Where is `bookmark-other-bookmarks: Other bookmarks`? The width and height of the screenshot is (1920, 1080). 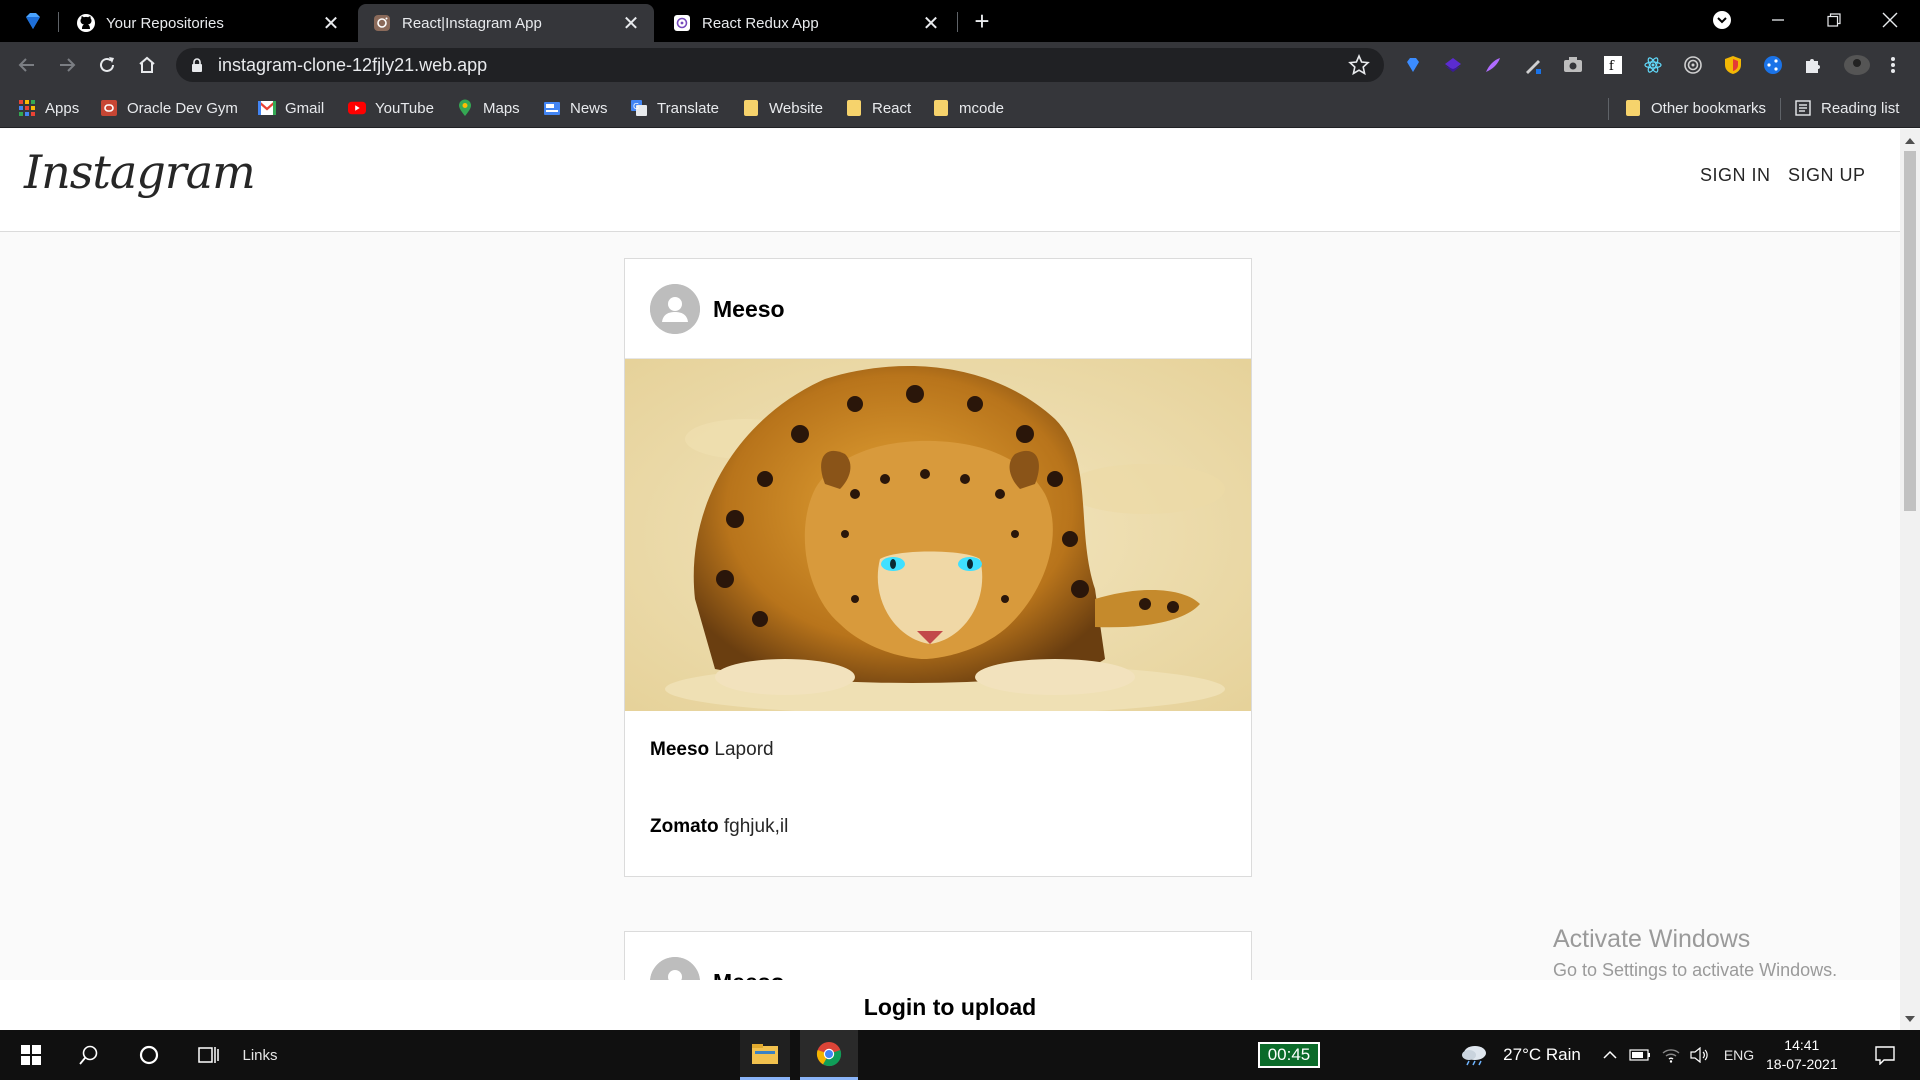 bookmark-other-bookmarks: Other bookmarks is located at coordinates (1695, 108).